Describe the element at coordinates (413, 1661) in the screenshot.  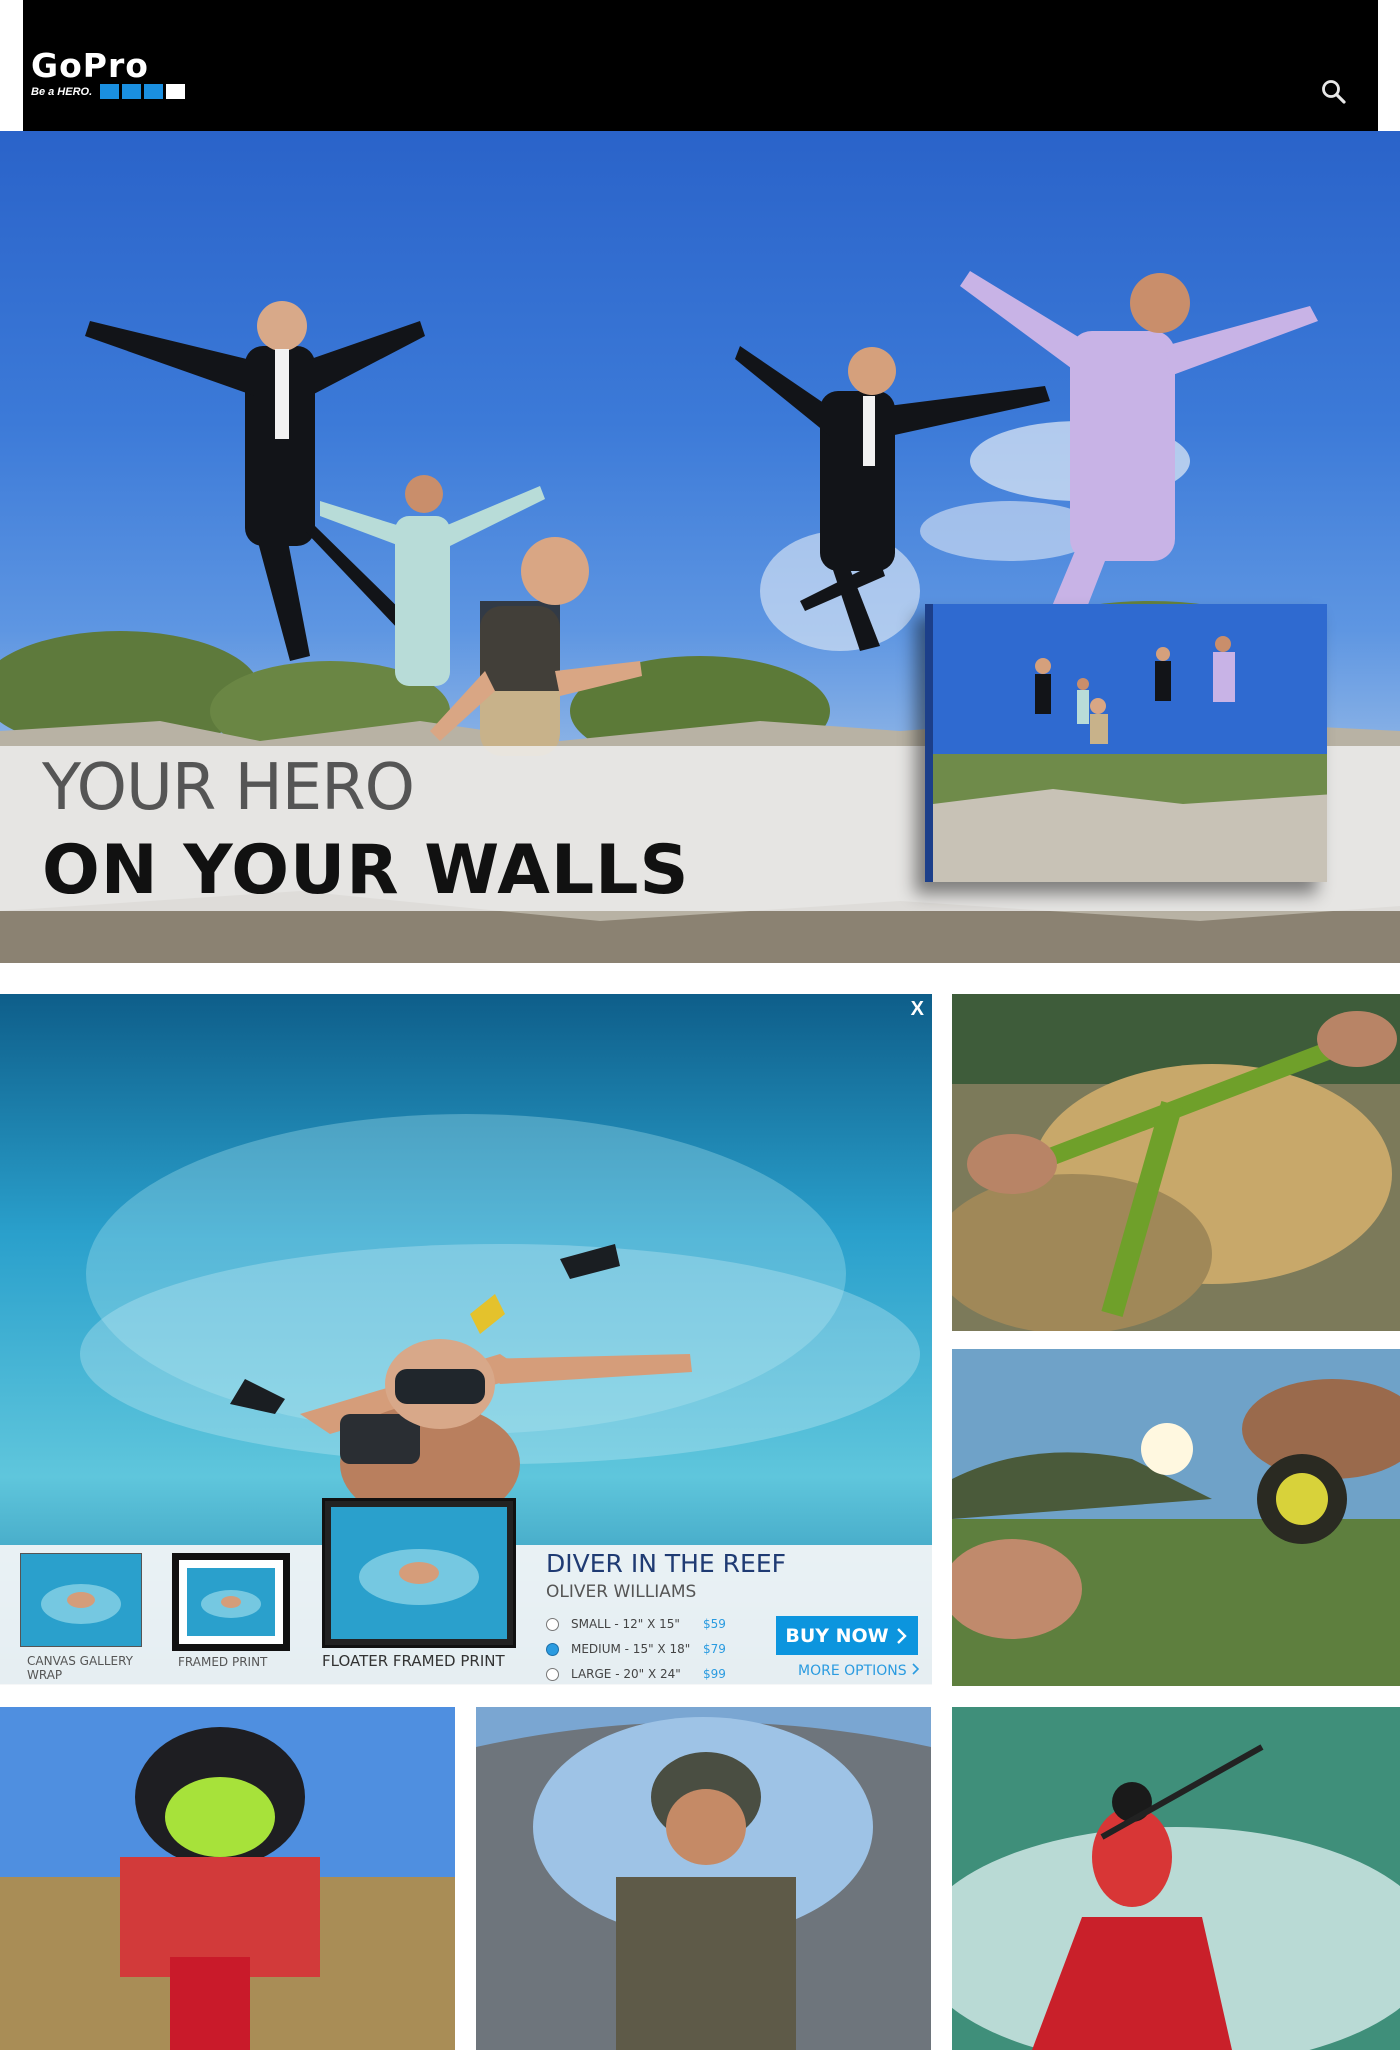
I see `format-label: FLOATER FRAMED PRINT` at that location.